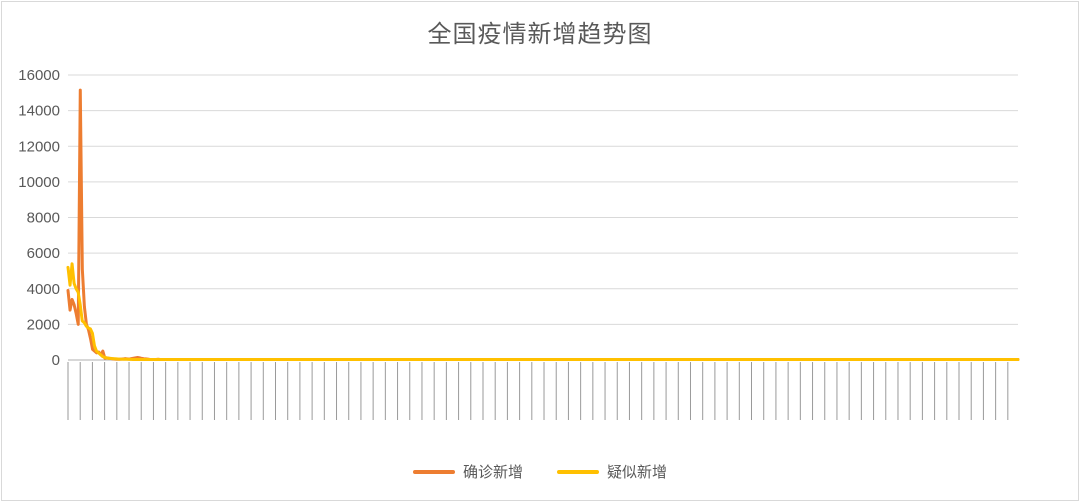  Describe the element at coordinates (637, 472) in the screenshot. I see `legend-label-suspected: 疑似新增` at that location.